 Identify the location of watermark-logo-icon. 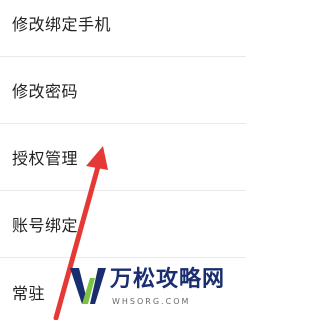
(88, 286).